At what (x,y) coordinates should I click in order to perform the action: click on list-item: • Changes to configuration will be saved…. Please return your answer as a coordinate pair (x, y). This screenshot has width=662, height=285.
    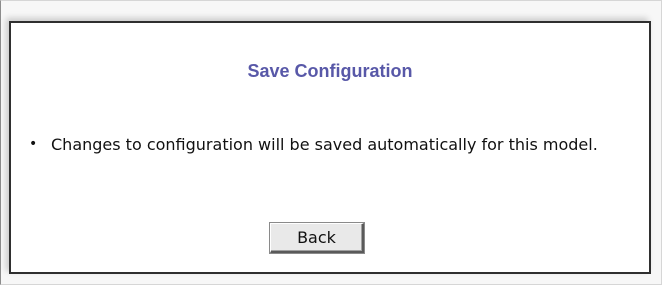
    Looking at the image, I should click on (335, 144).